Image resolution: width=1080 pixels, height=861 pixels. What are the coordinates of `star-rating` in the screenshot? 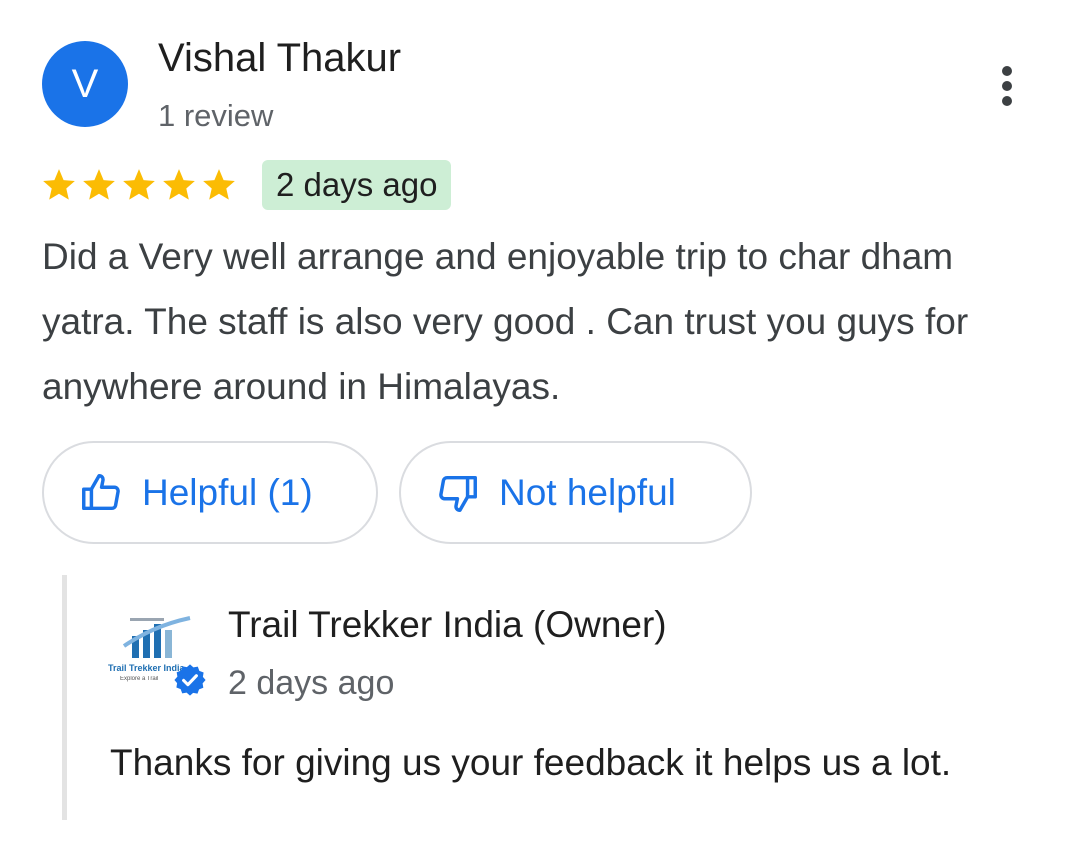 It's located at (139, 186).